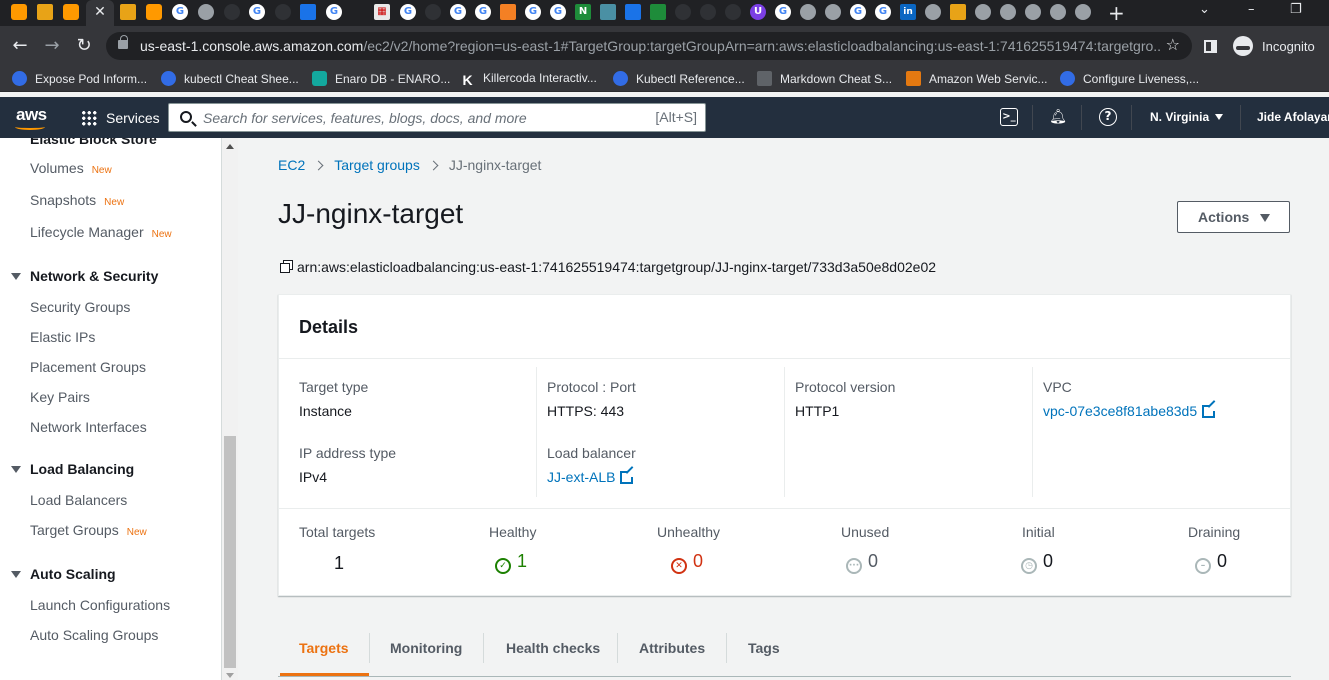 Image resolution: width=1329 pixels, height=680 pixels. I want to click on incognito-label: Incognito, so click(1288, 46).